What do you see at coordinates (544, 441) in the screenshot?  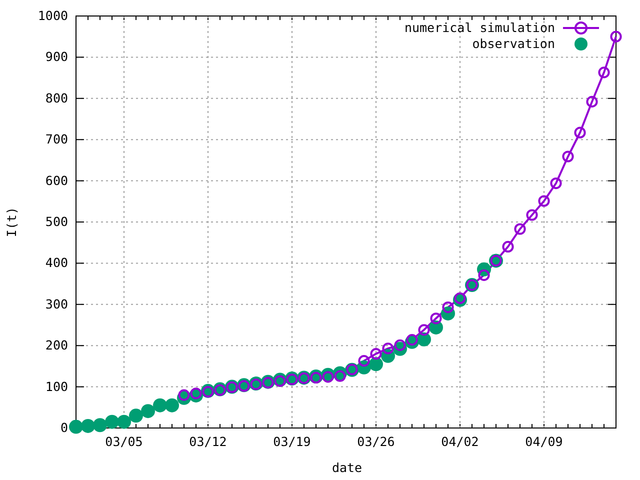 I see `x-tick-label: 04/09` at bounding box center [544, 441].